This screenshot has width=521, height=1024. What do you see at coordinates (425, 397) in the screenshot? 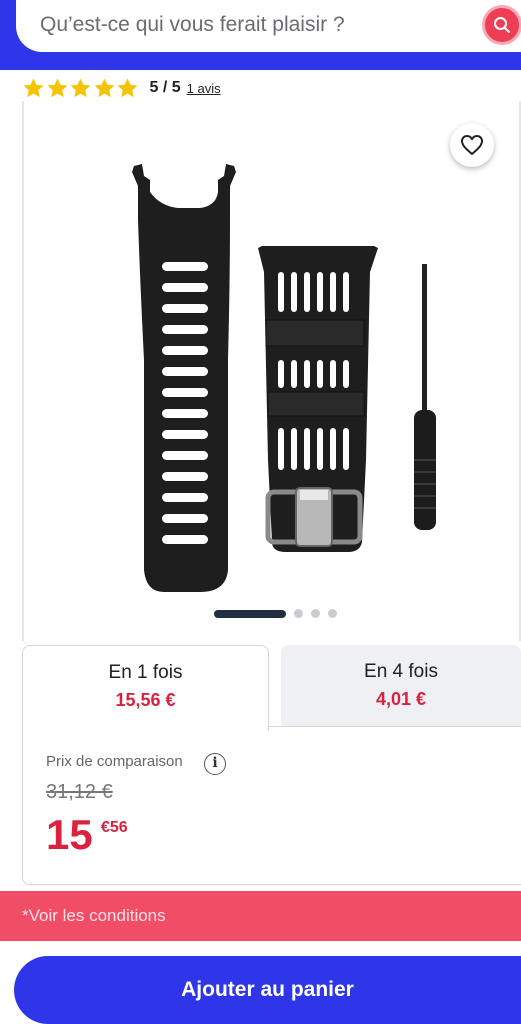
I see `screwdriver` at bounding box center [425, 397].